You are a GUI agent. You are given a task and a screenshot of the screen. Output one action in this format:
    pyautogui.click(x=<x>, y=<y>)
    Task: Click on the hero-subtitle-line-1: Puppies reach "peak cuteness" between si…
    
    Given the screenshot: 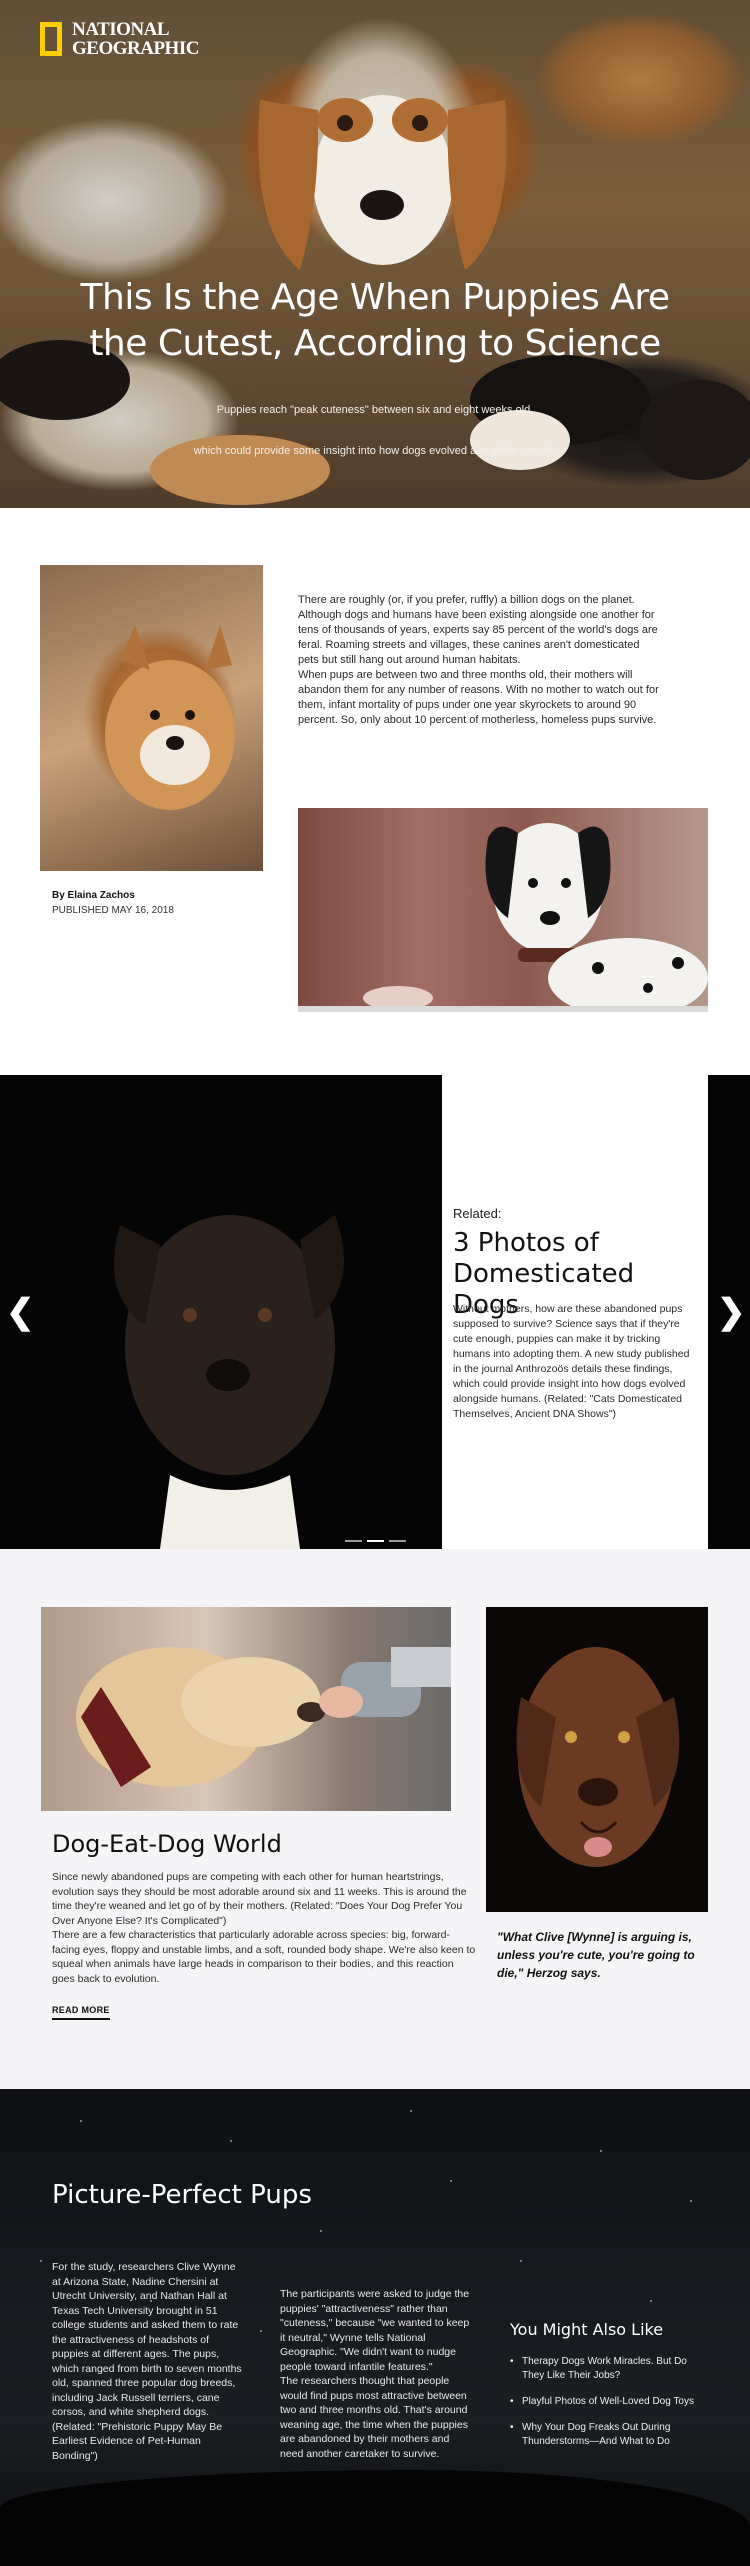 What is the action you would take?
    pyautogui.click(x=375, y=410)
    